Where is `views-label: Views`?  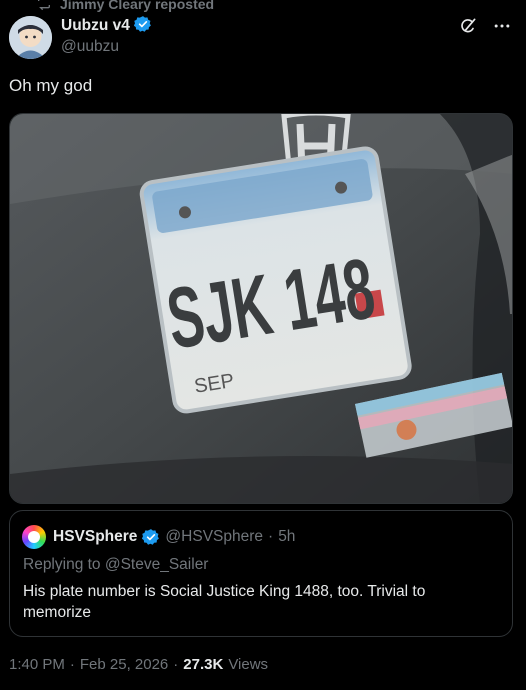
views-label: Views is located at coordinates (248, 664).